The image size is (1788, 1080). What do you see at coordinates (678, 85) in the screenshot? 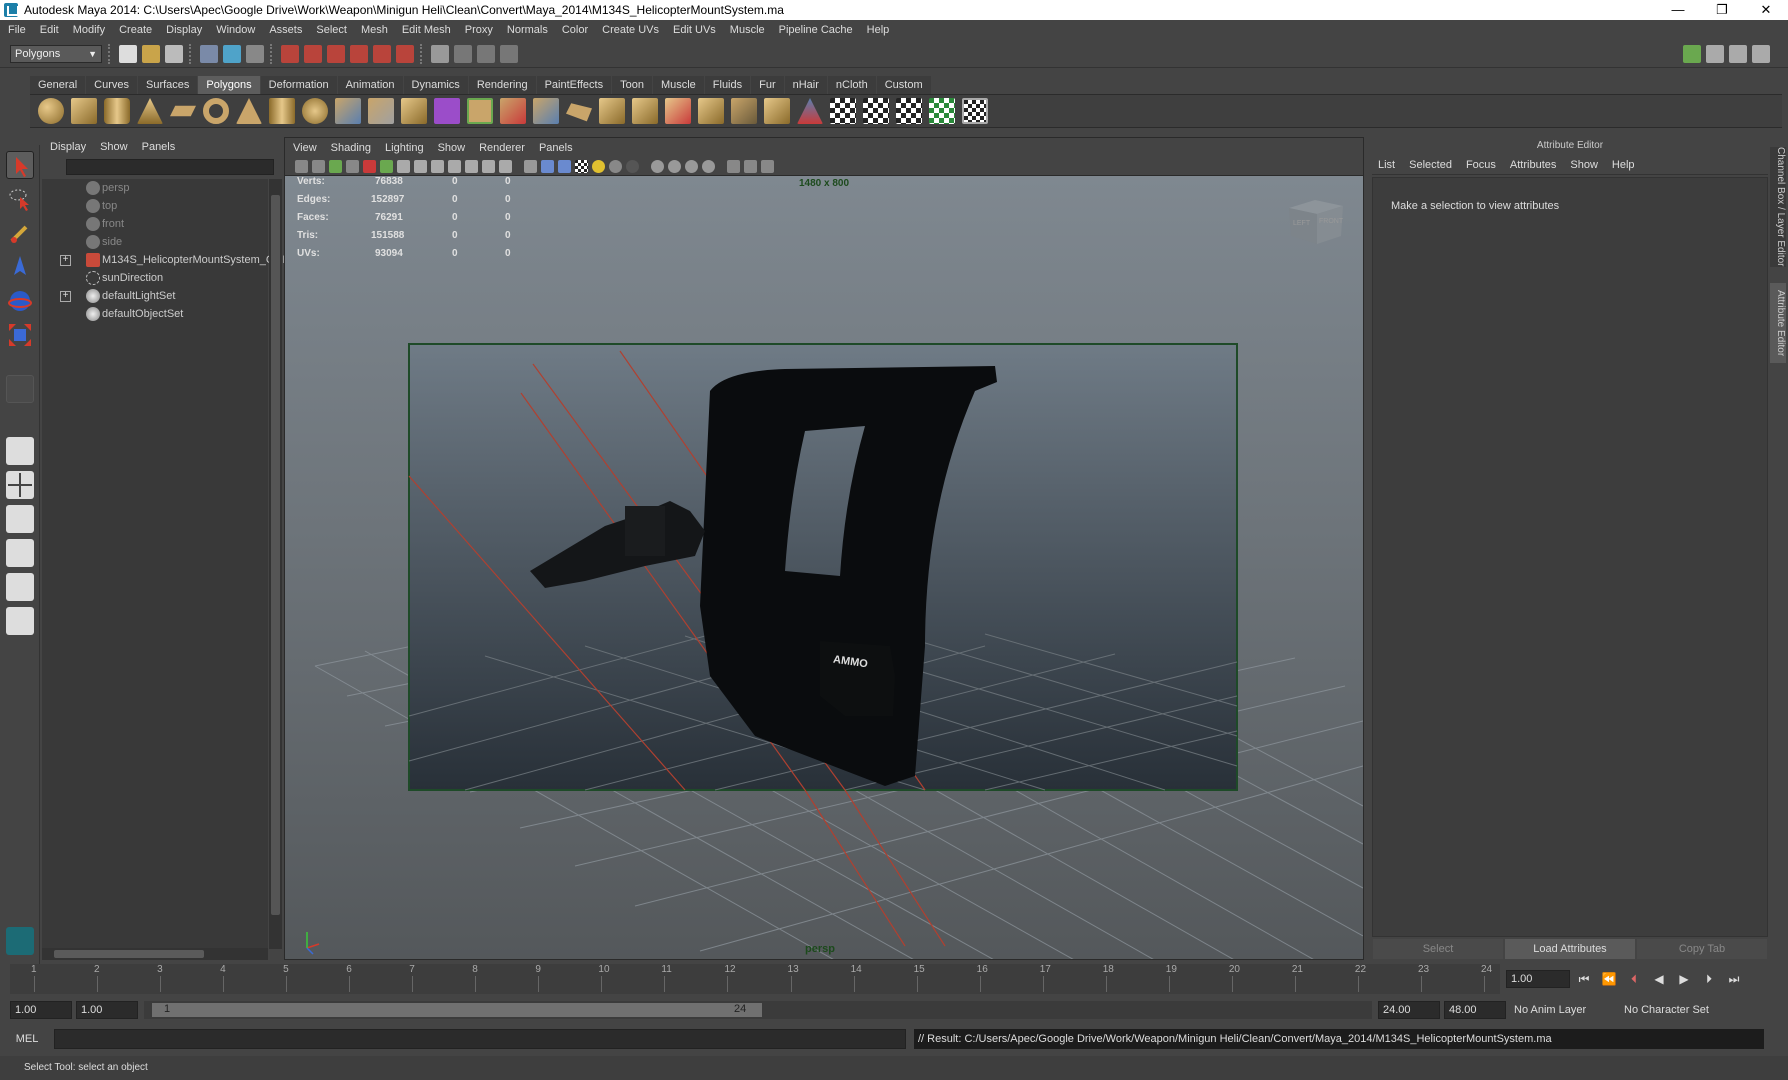
I see `tab-muscle: Muscle` at bounding box center [678, 85].